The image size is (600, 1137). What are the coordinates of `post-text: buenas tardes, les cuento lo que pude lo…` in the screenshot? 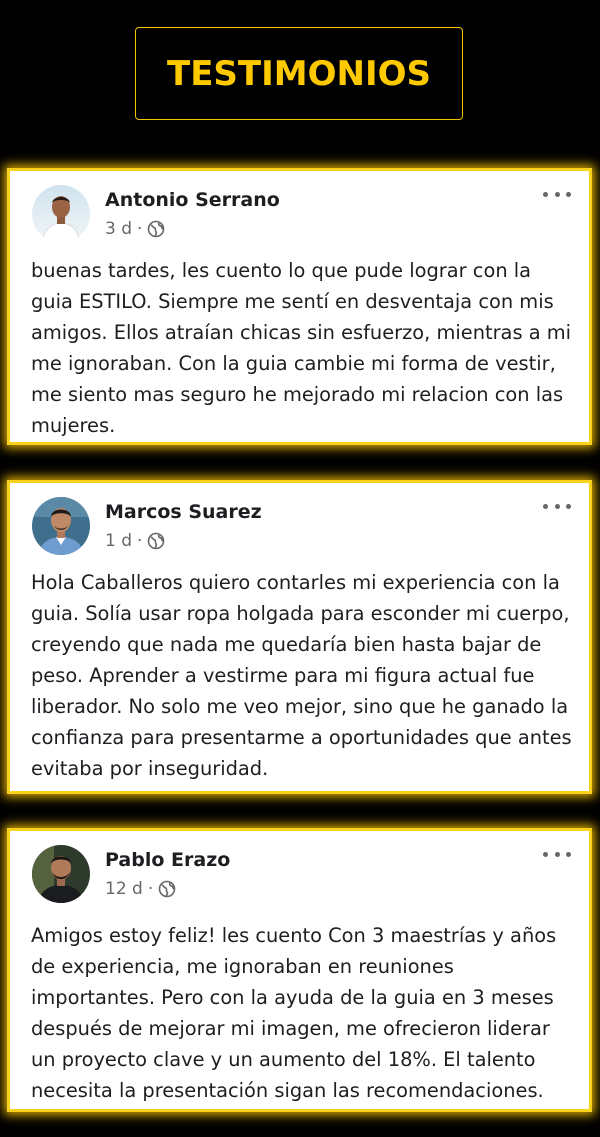 It's located at (301, 348).